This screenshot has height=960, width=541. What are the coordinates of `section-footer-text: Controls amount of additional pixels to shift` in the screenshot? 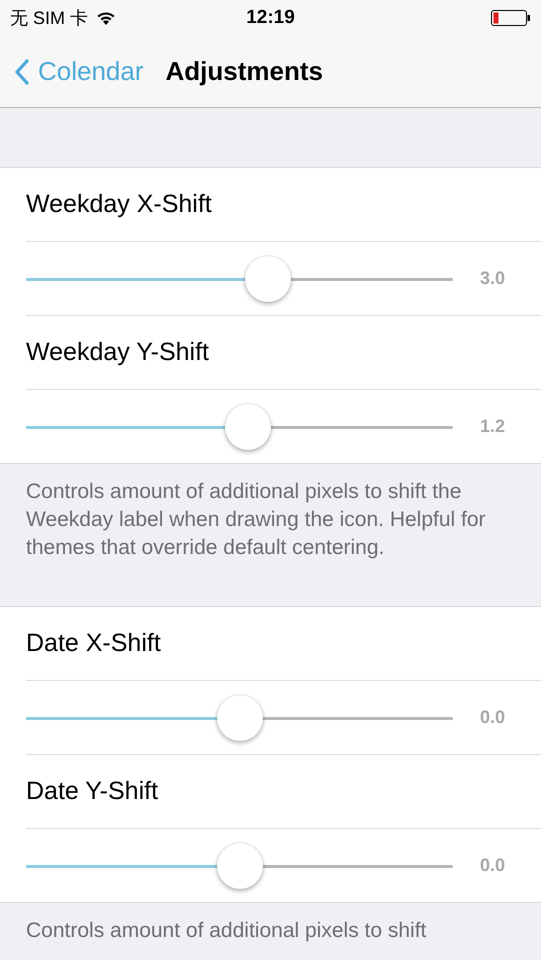 It's located at (226, 930).